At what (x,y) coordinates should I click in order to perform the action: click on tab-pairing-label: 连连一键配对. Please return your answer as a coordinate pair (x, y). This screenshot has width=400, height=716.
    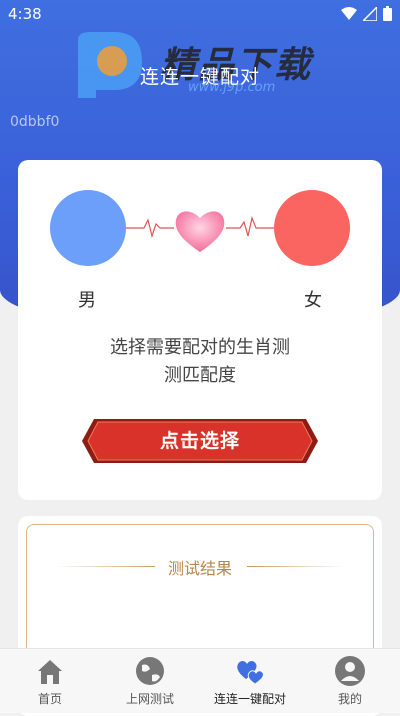
    Looking at the image, I should click on (249, 699).